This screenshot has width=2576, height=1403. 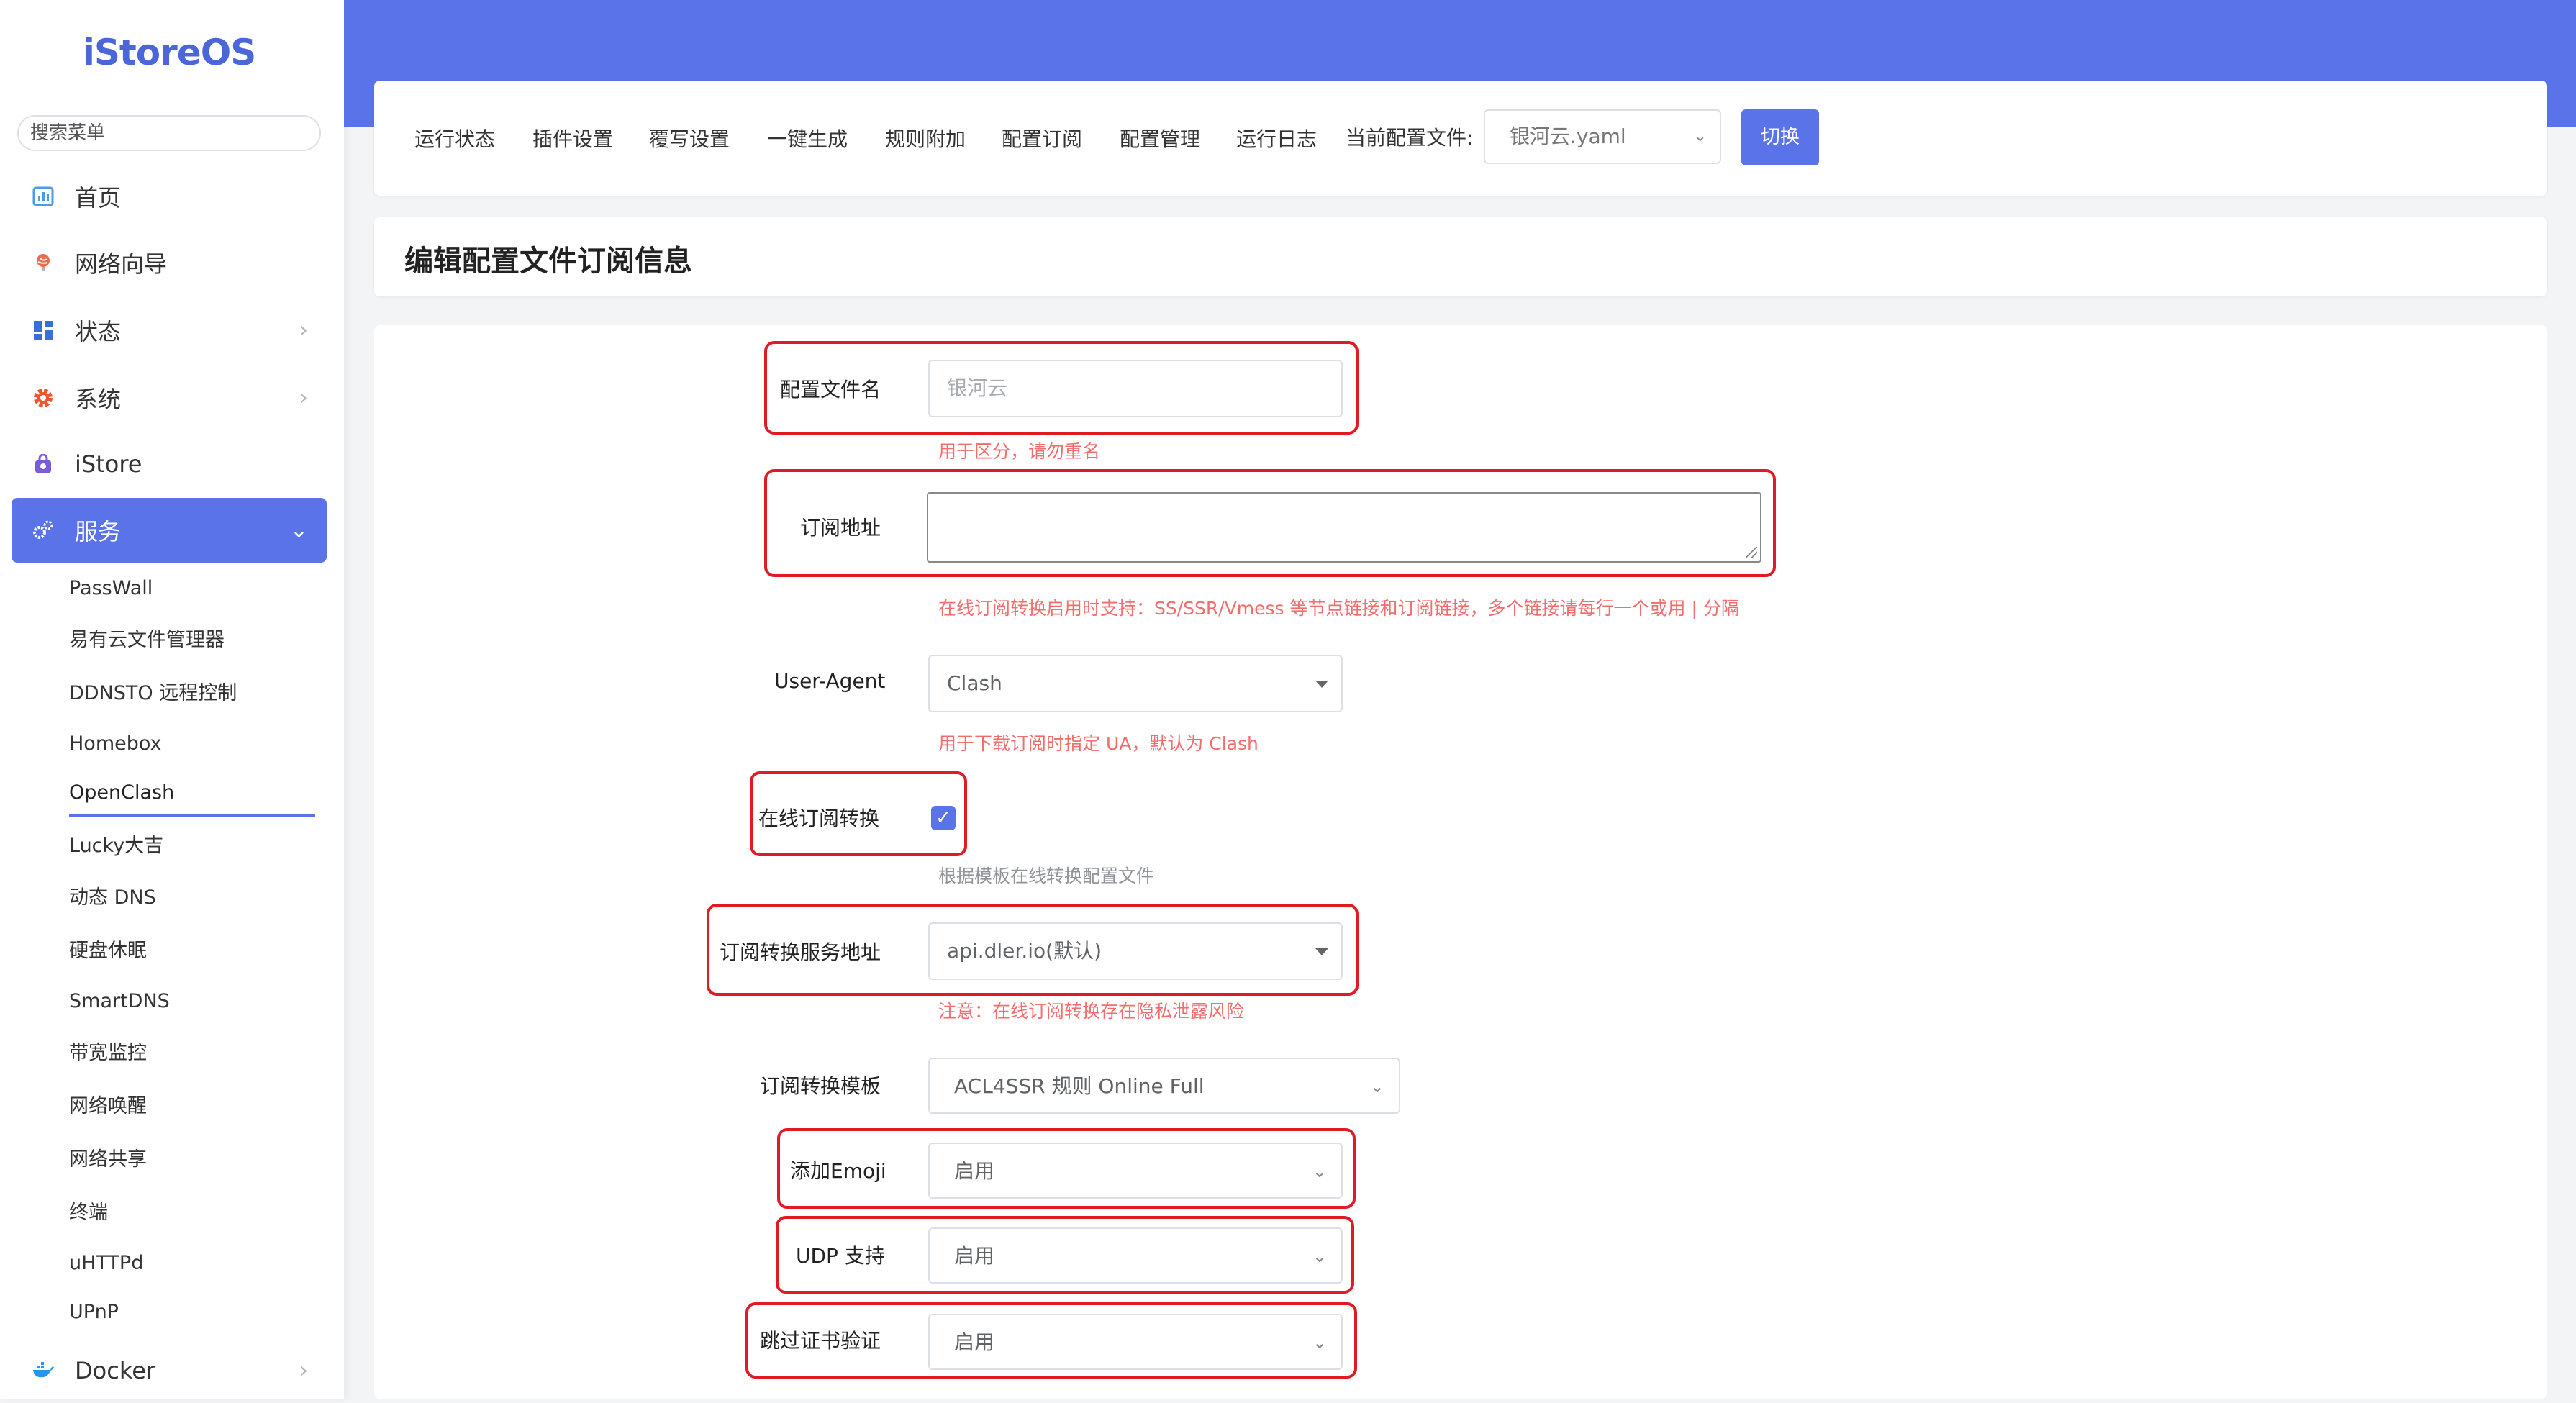 What do you see at coordinates (1568, 136) in the screenshot?
I see `current-config-value: 银河云.yaml` at bounding box center [1568, 136].